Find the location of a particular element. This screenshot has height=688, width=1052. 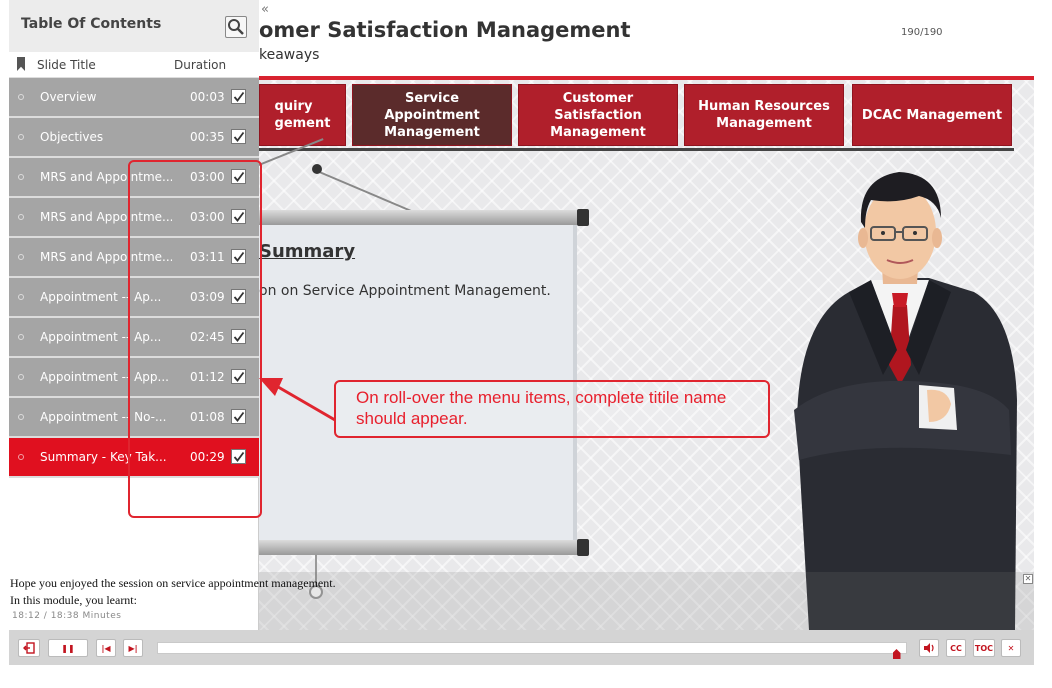

transcript-text: In this module, you learnt: is located at coordinates (73, 600).